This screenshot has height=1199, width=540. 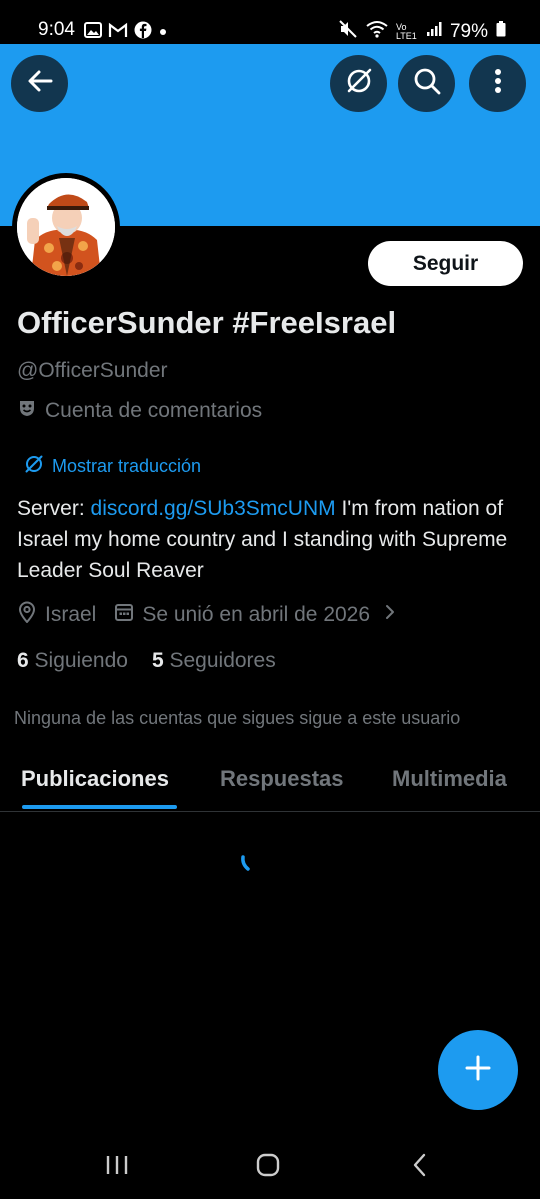 I want to click on recents-button, so click(x=117, y=1167).